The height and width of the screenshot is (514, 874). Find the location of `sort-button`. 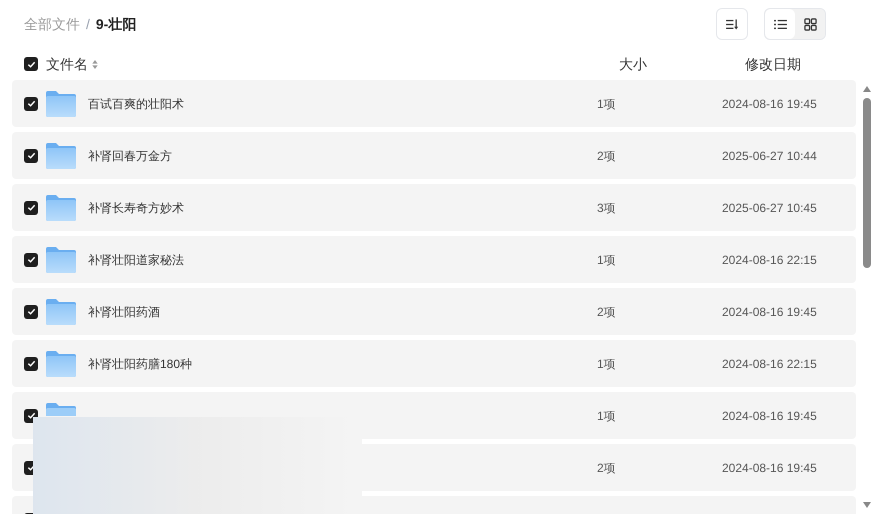

sort-button is located at coordinates (732, 24).